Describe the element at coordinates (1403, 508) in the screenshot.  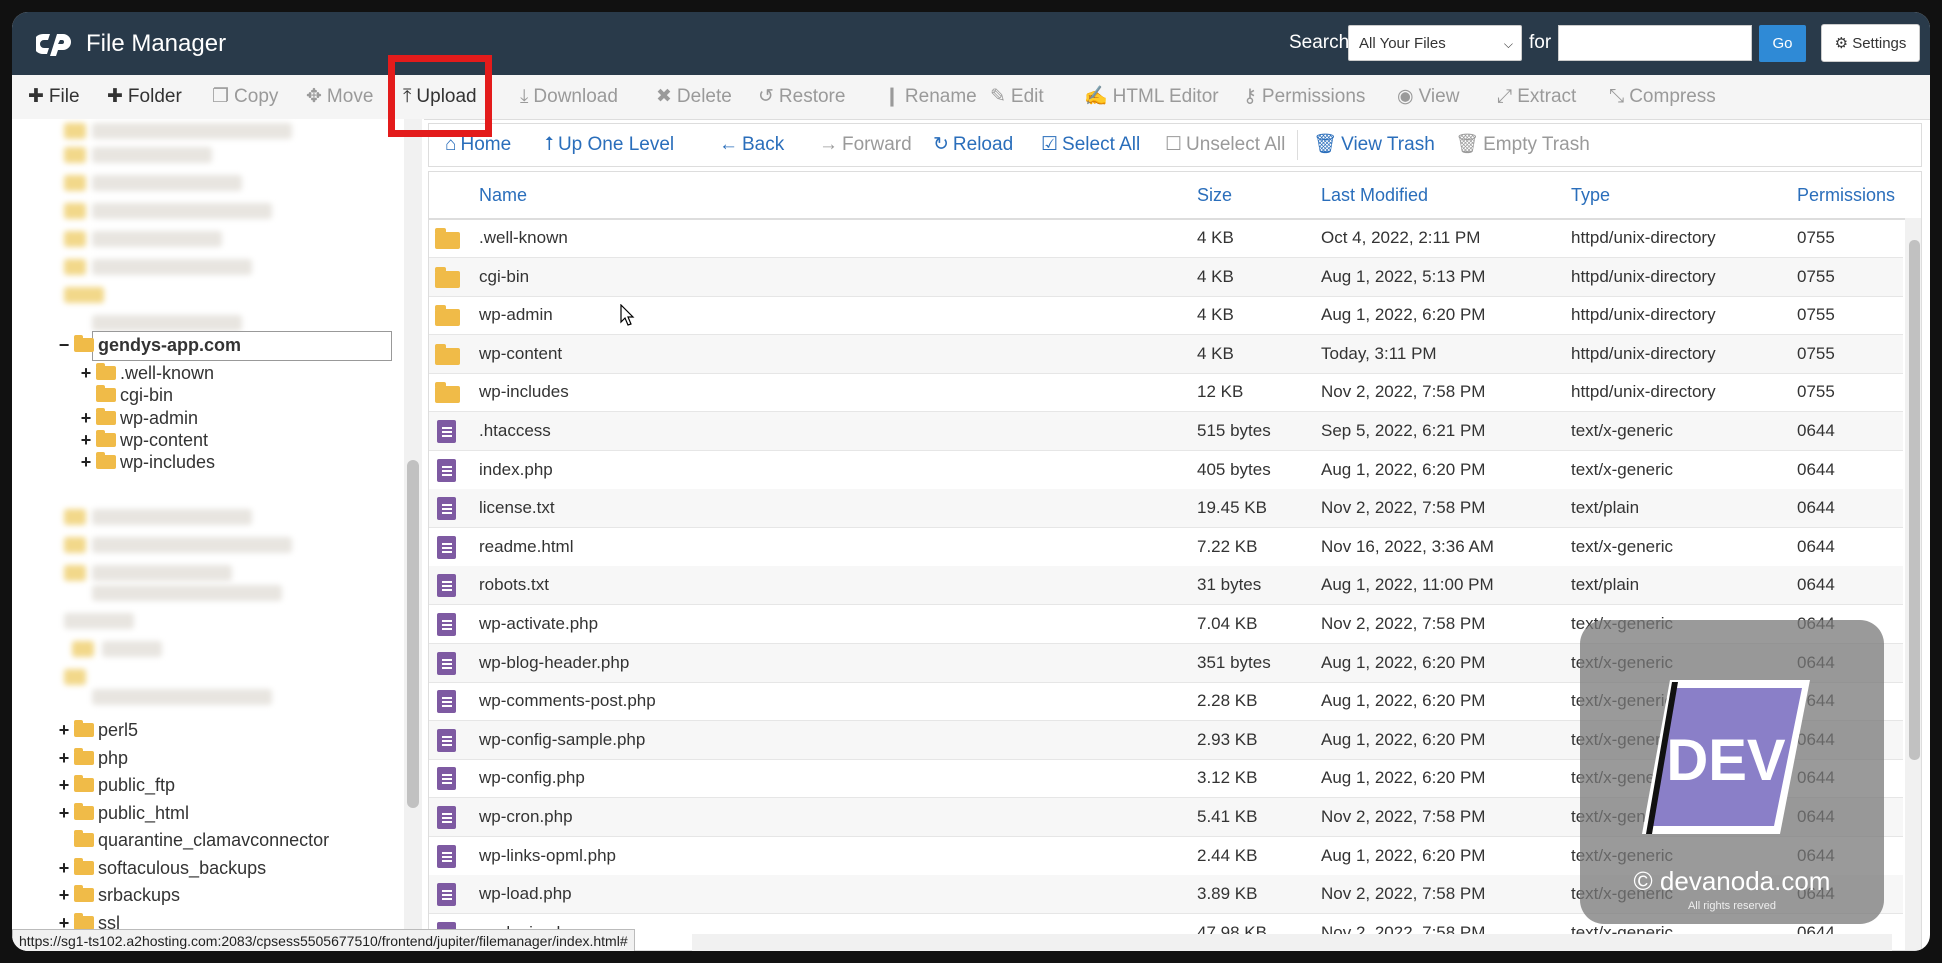
I see `cell-modified: Nov 2, 2022, 7:58 PM` at that location.